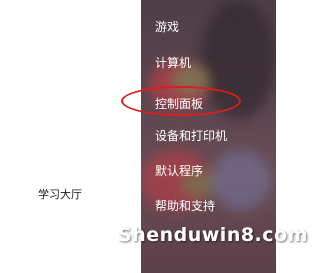  What do you see at coordinates (173, 62) in the screenshot?
I see `menu-item-computer: 计算机` at bounding box center [173, 62].